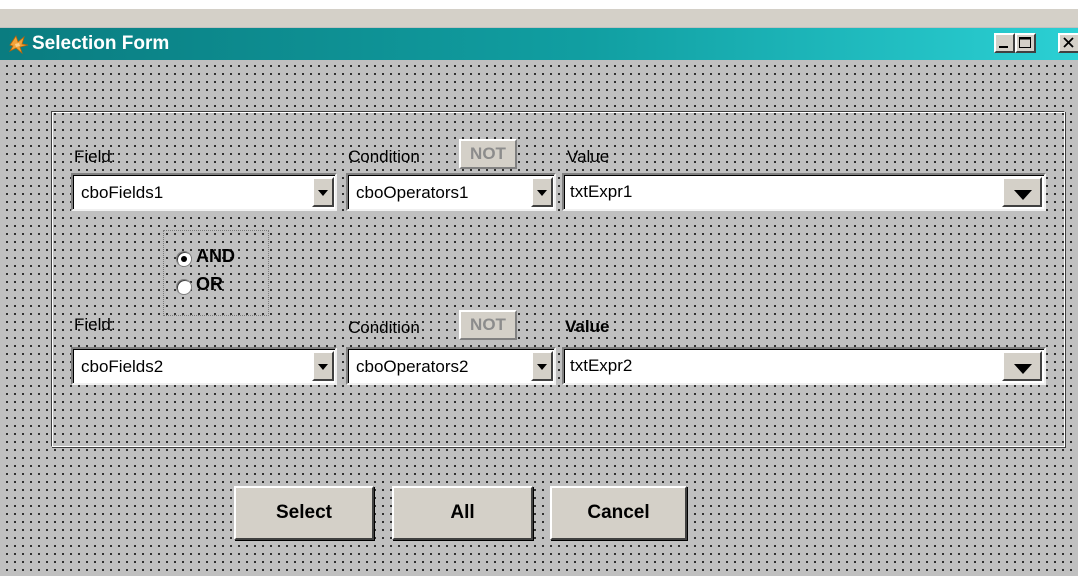 Image resolution: width=1078 pixels, height=576 pixels. I want to click on operator-combo-1: cboOperators1, so click(451, 192).